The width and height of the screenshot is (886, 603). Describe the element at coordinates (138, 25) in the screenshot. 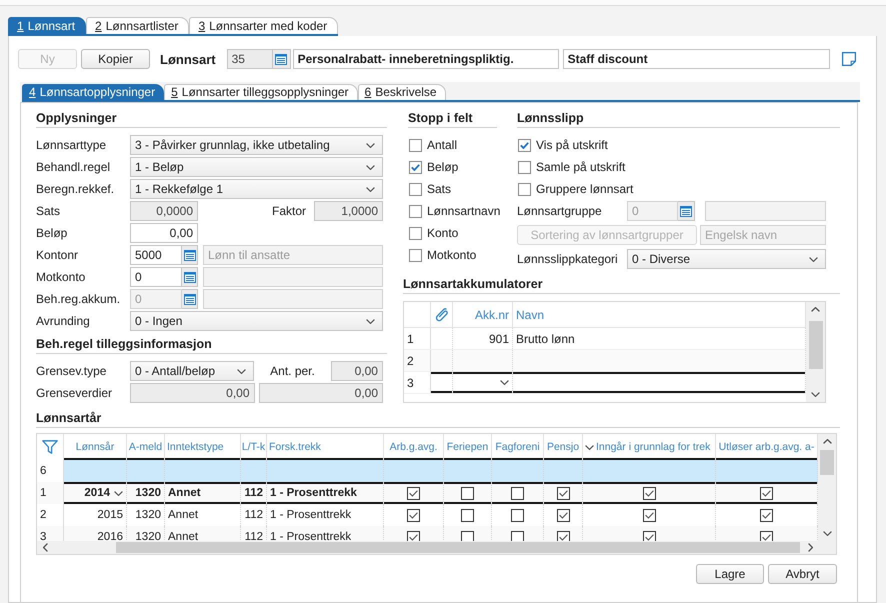

I see `tab: 2 Lønnsartlister` at that location.